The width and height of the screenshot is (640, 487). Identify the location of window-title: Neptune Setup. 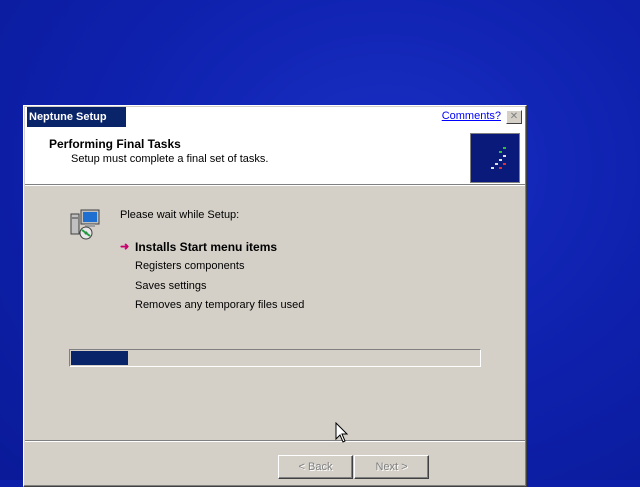
(76, 117).